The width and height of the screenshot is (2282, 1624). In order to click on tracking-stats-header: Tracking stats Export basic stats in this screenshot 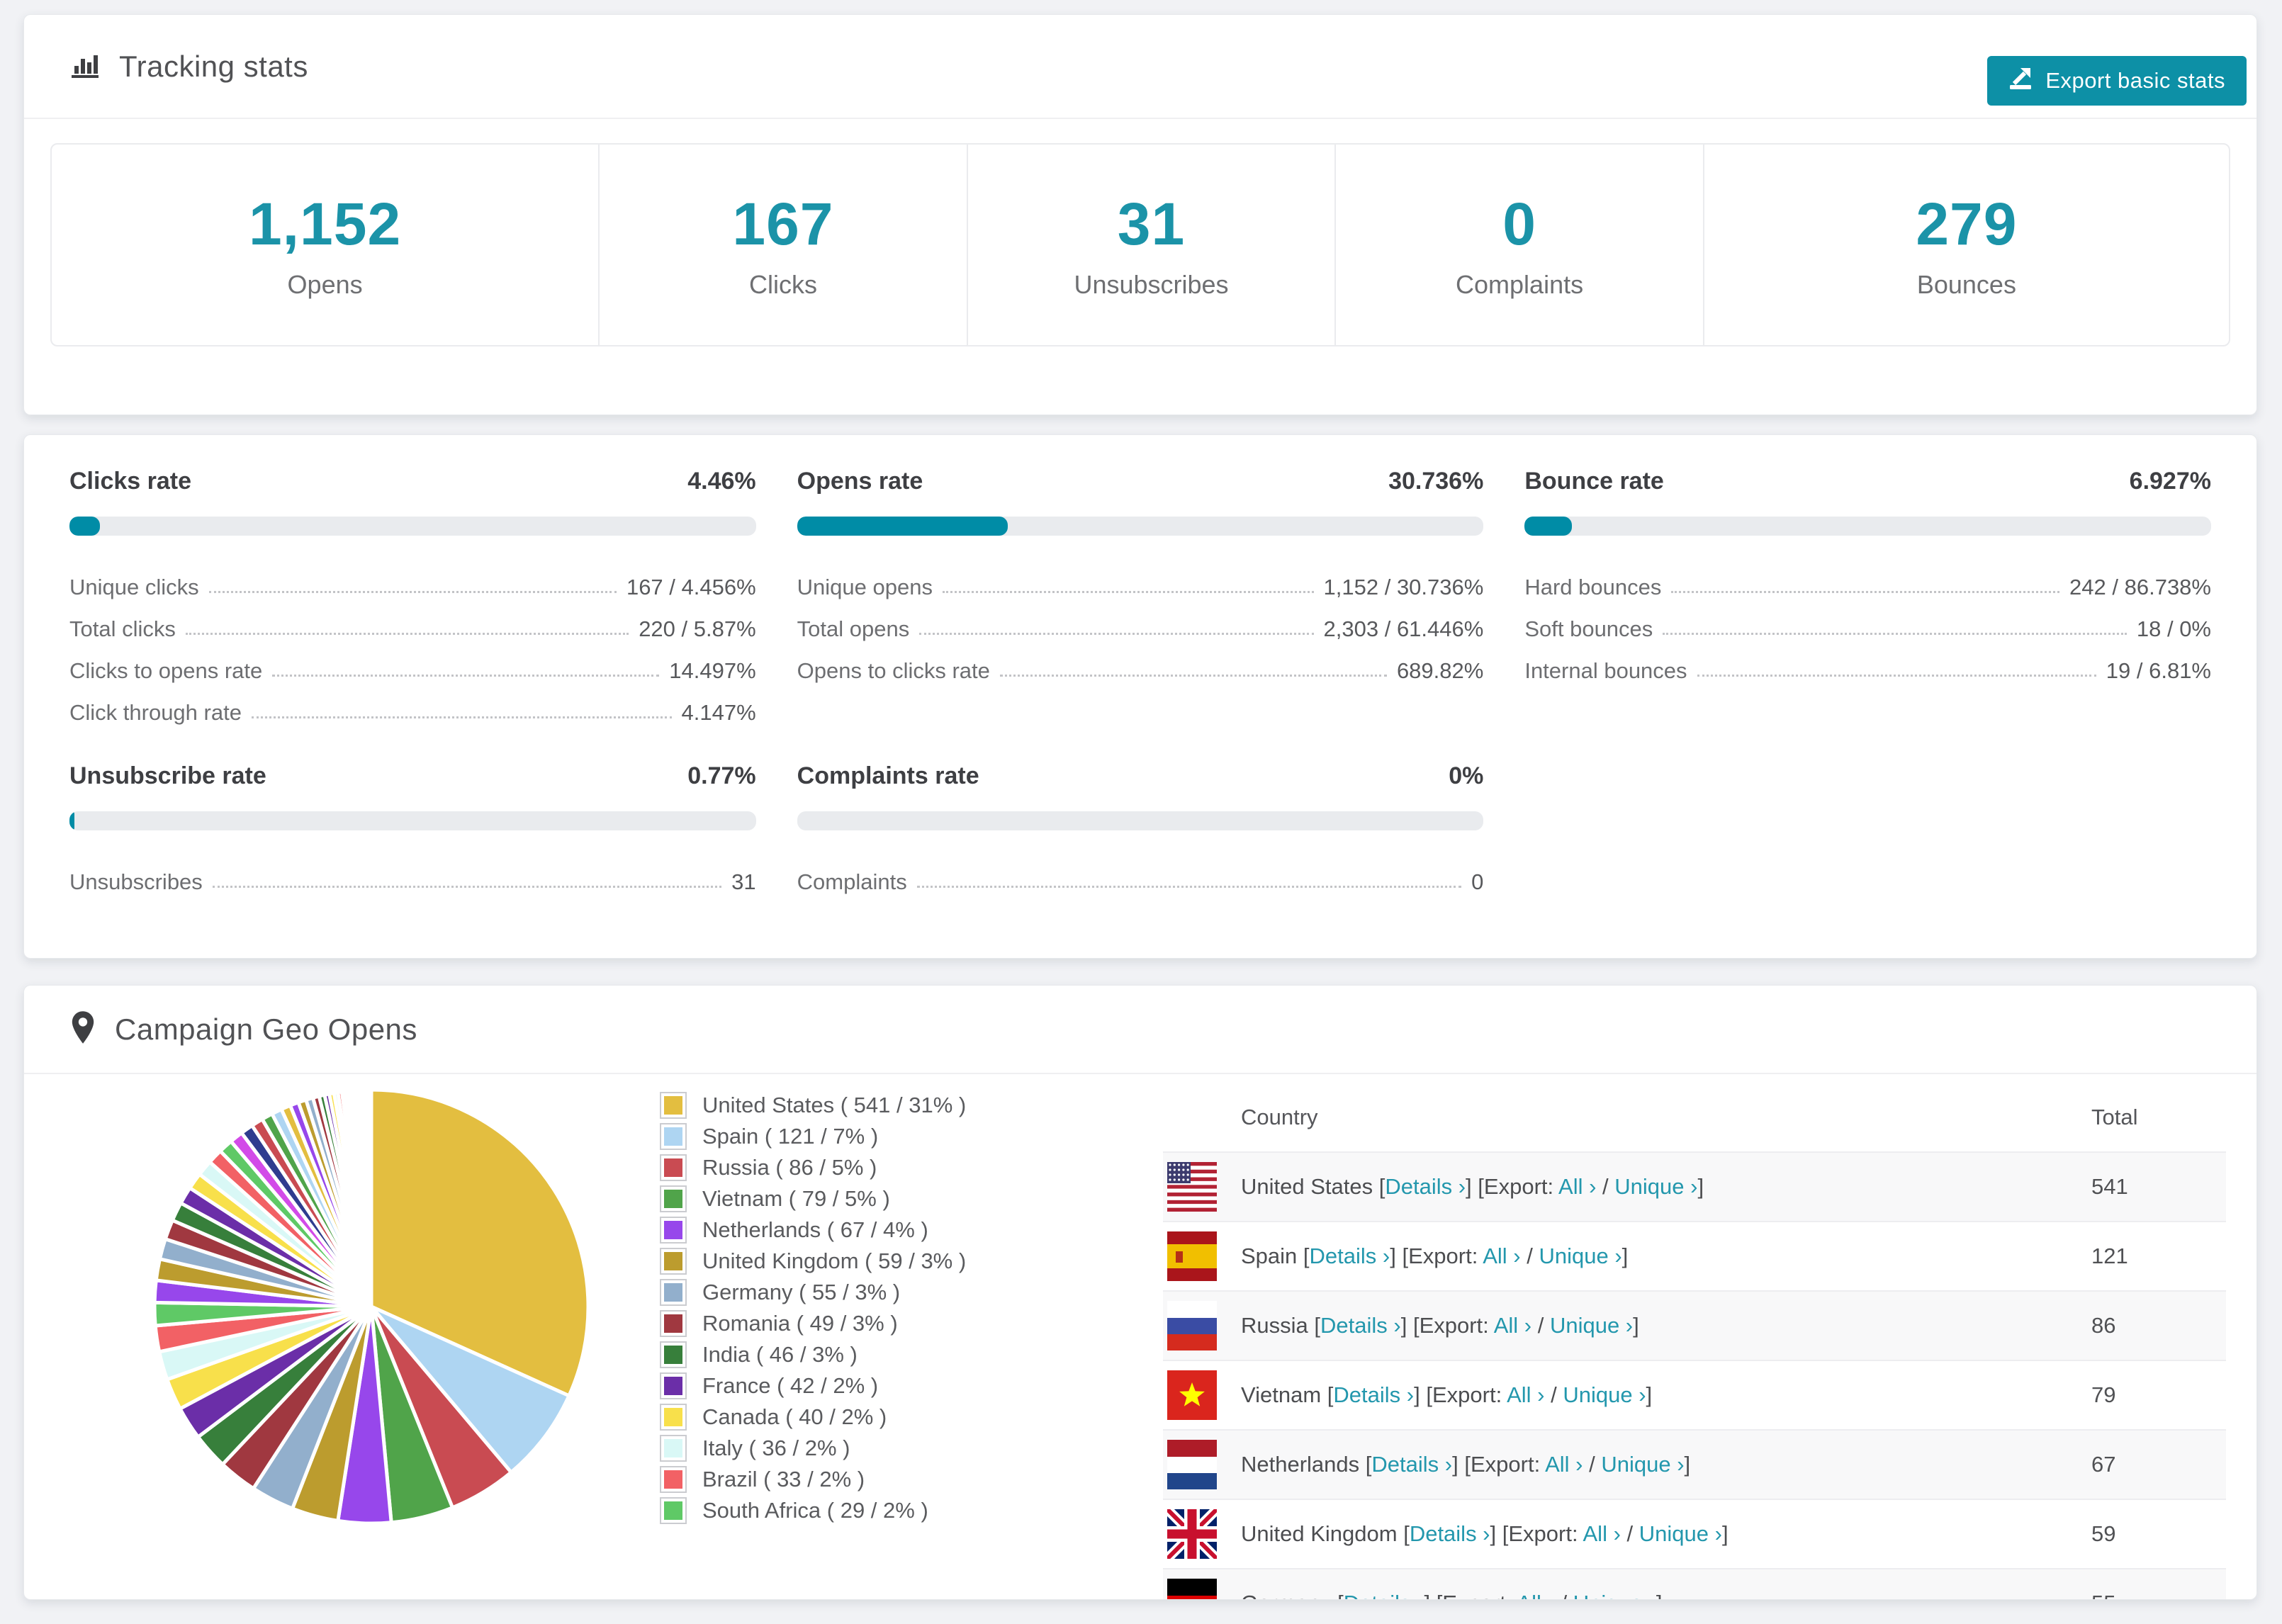, I will do `click(1140, 67)`.